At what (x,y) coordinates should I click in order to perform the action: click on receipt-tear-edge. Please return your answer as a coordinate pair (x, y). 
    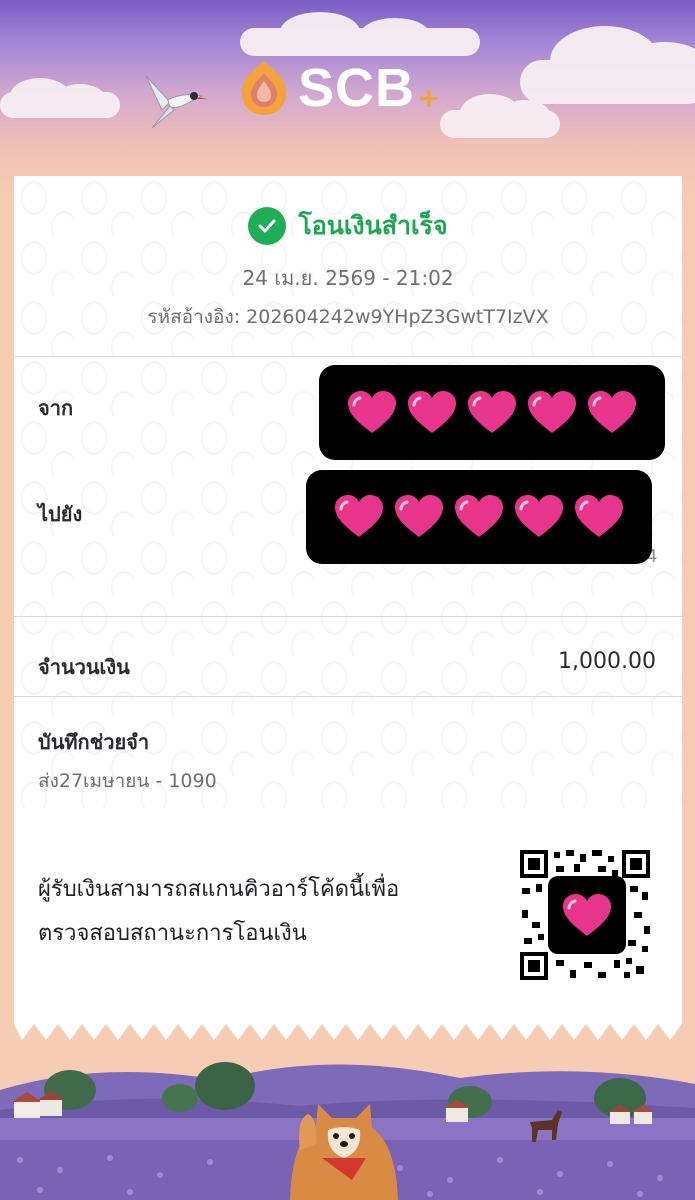
    Looking at the image, I should click on (348, 1029).